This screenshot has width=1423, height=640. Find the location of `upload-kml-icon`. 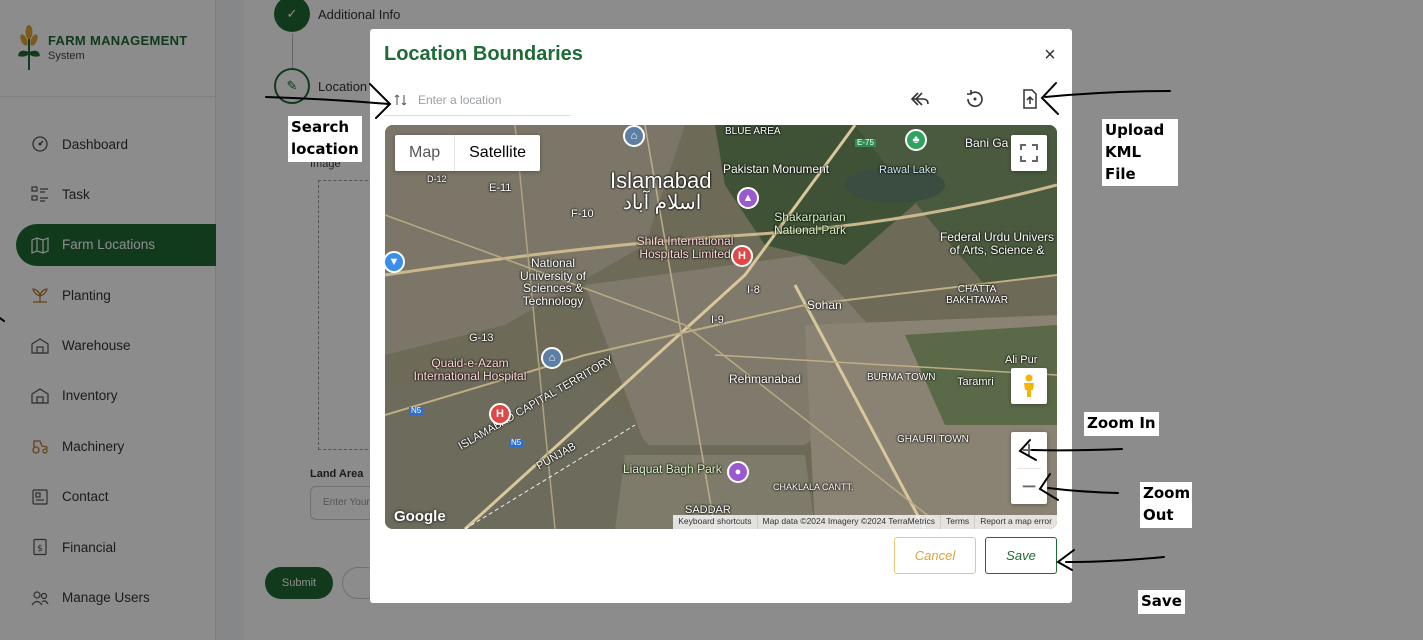

upload-kml-icon is located at coordinates (1030, 99).